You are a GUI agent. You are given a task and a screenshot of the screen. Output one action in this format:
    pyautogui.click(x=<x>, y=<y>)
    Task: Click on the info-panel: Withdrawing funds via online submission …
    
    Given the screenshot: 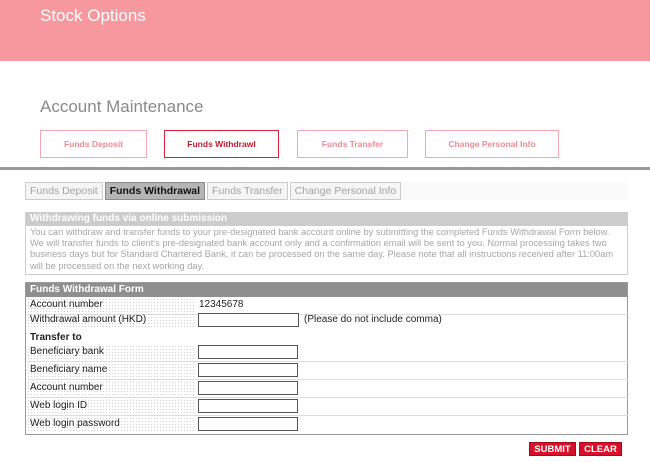 What is the action you would take?
    pyautogui.click(x=326, y=243)
    